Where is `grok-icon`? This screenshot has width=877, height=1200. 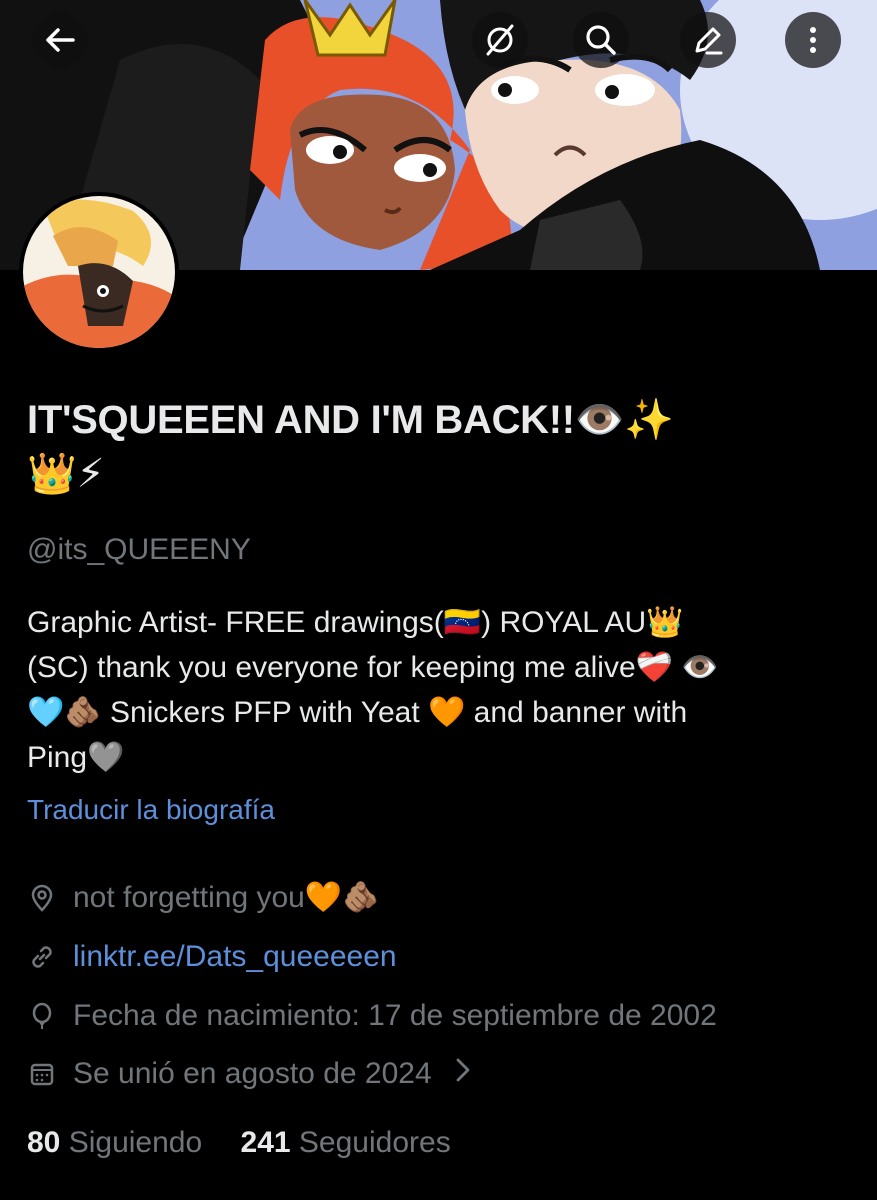 grok-icon is located at coordinates (500, 40).